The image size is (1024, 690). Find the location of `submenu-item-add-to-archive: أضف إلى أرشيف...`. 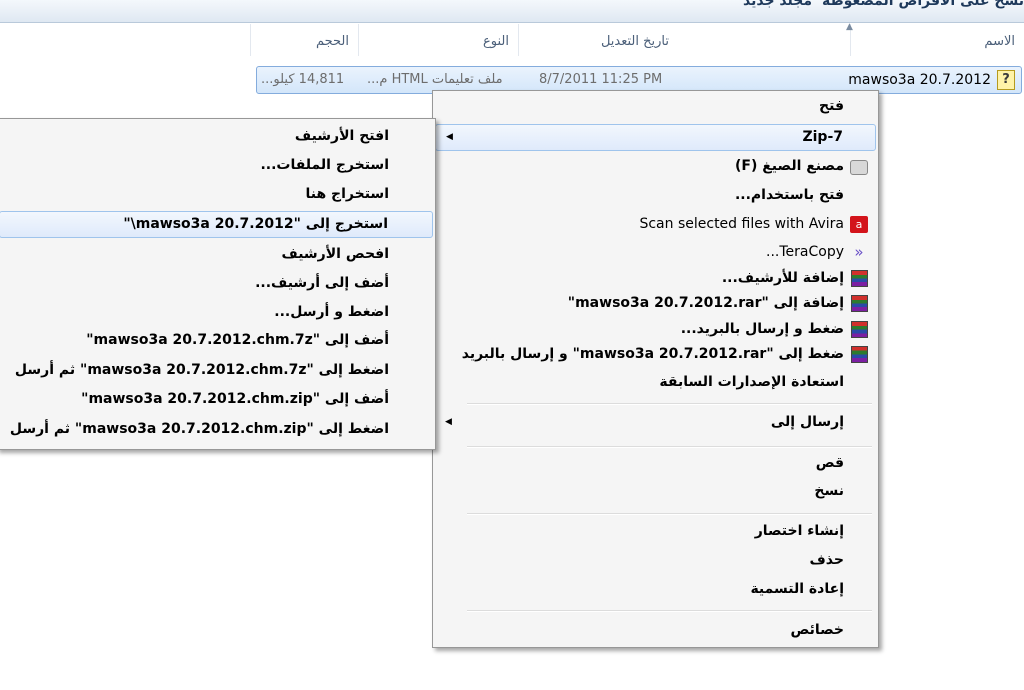

submenu-item-add-to-archive: أضف إلى أرشيف... is located at coordinates (216, 283).